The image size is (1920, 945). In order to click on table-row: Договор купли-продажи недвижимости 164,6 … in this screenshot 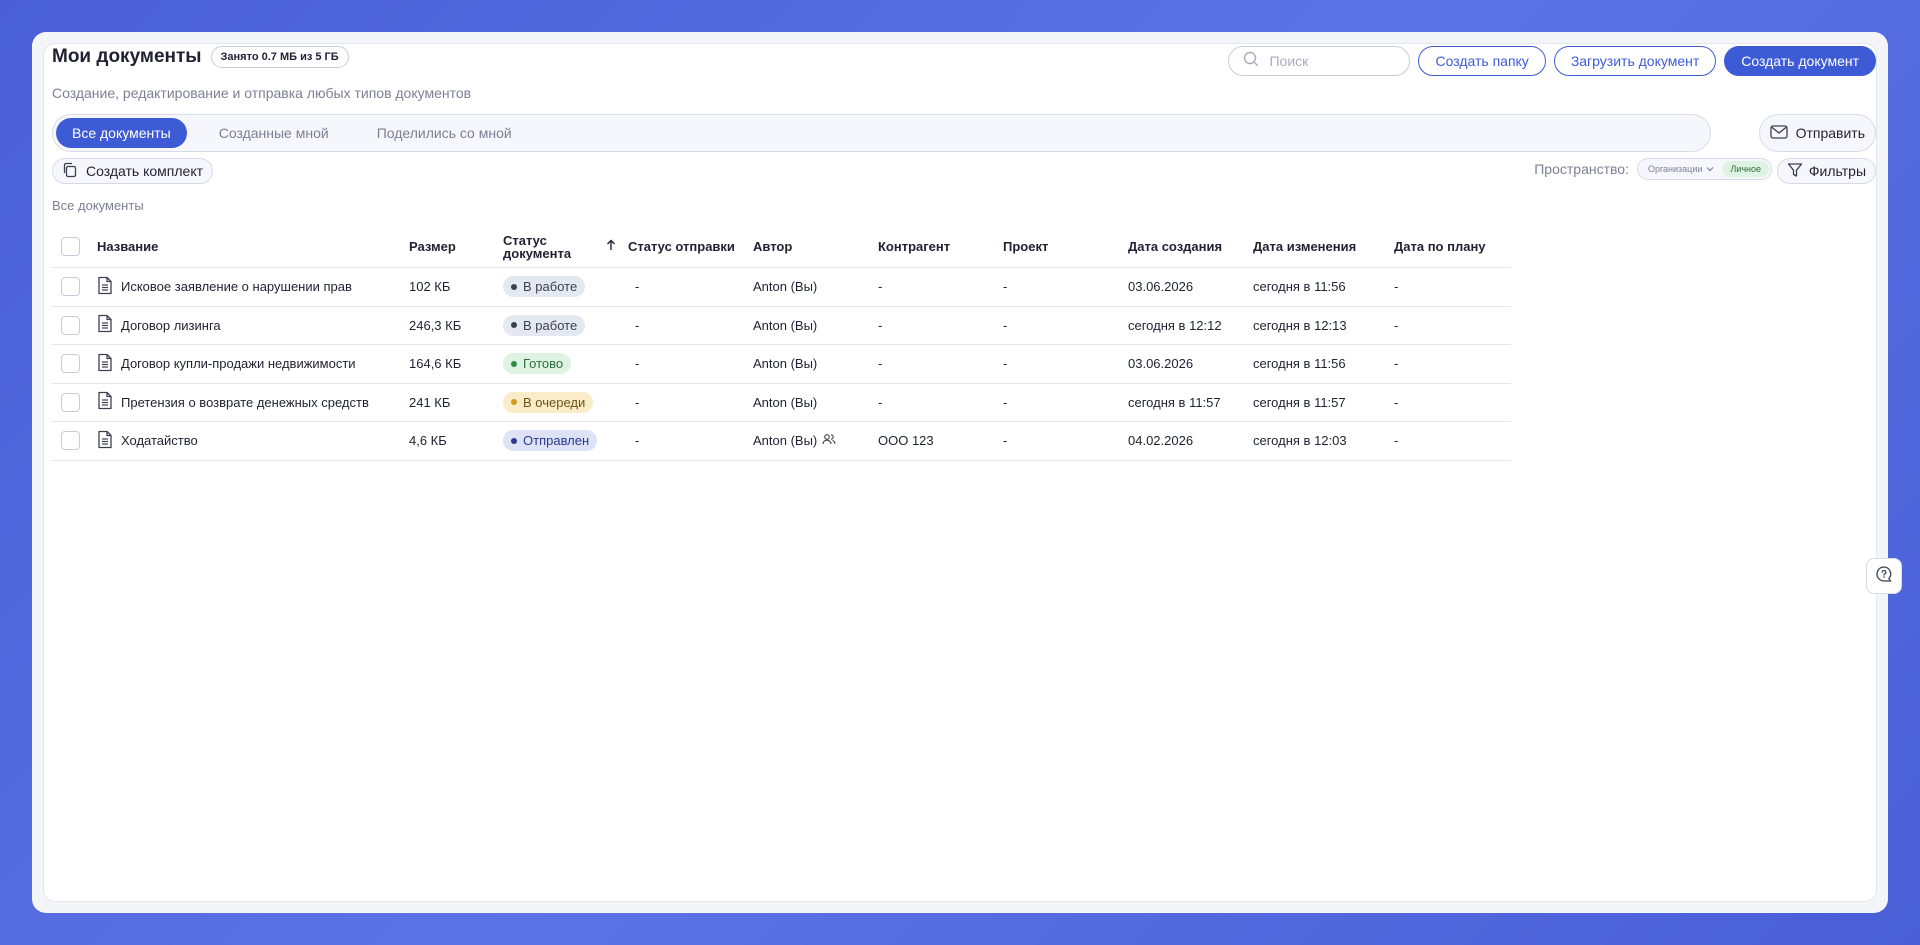, I will do `click(781, 364)`.